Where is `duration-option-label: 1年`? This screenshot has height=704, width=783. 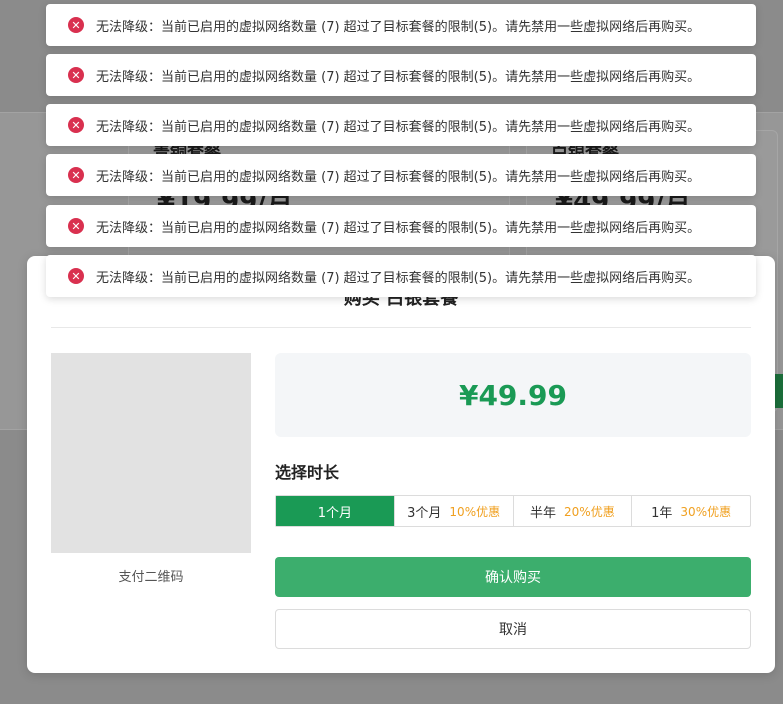
duration-option-label: 1年 is located at coordinates (662, 513).